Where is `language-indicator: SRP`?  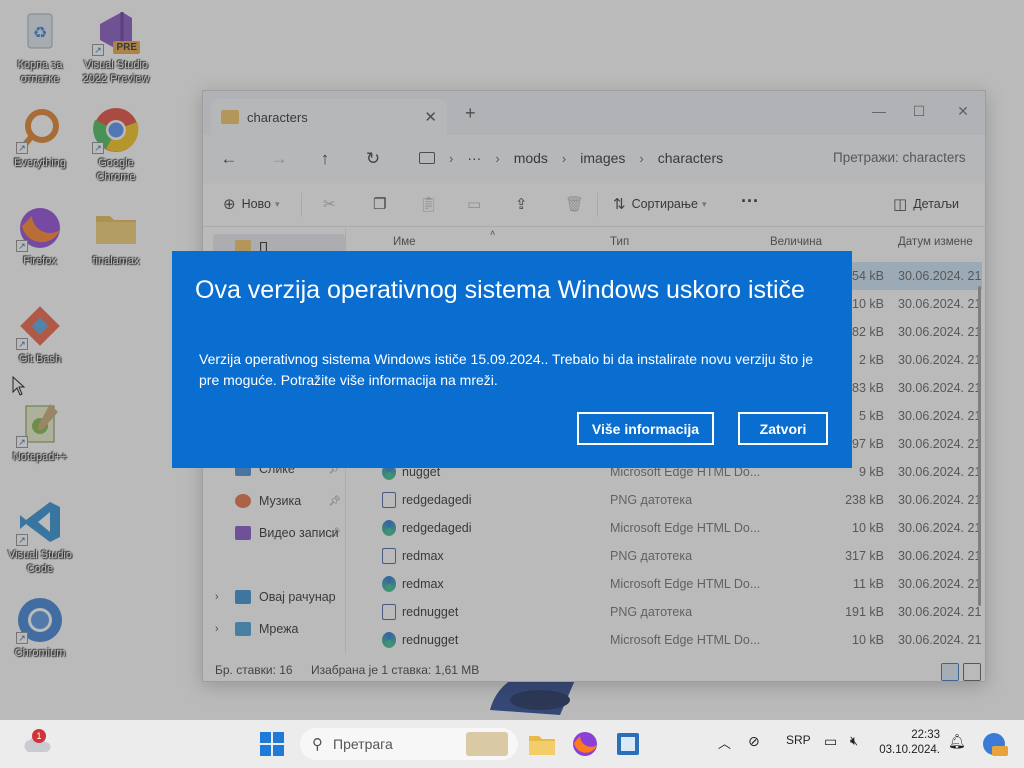 language-indicator: SRP is located at coordinates (798, 740).